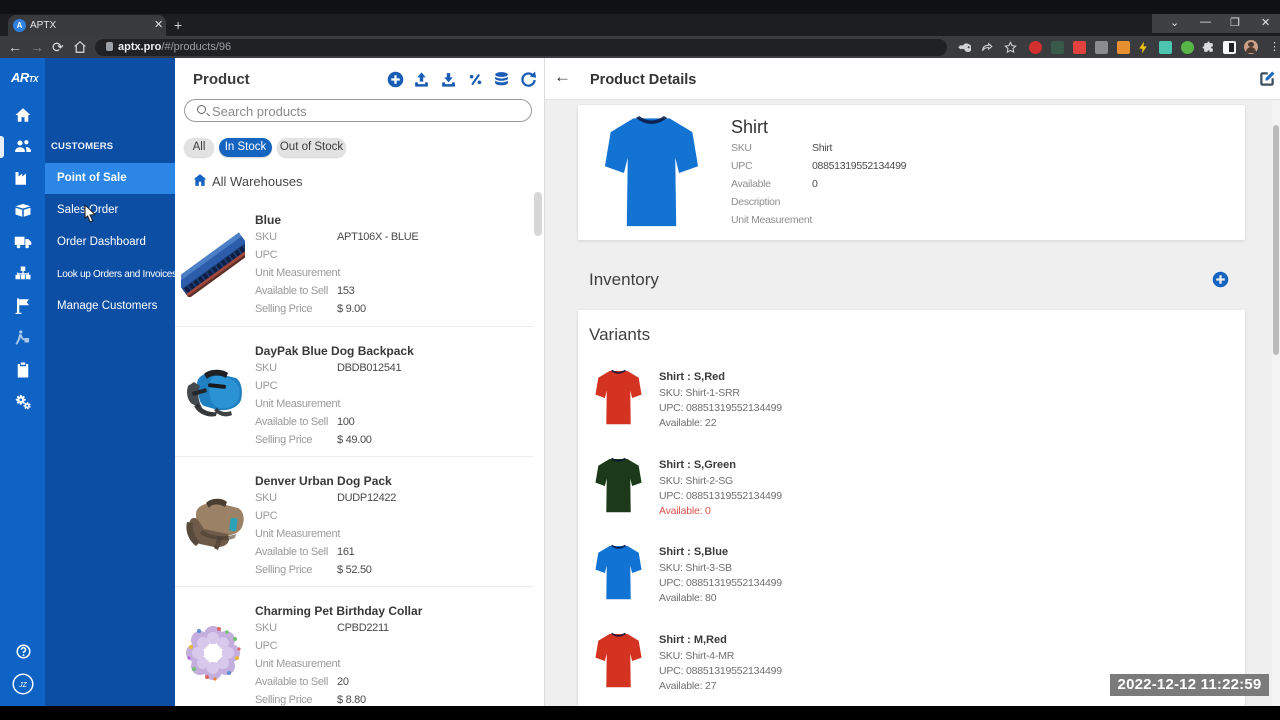 Image resolution: width=1280 pixels, height=720 pixels. Describe the element at coordinates (22, 685) in the screenshot. I see `svg-text: JZ` at that location.